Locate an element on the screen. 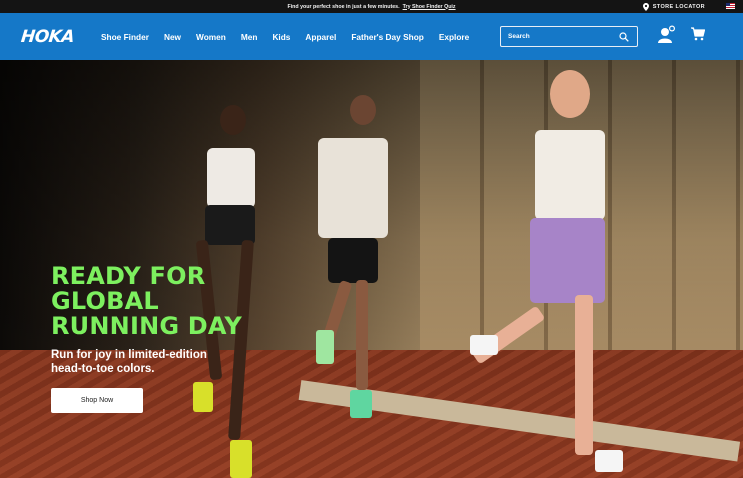 This screenshot has width=743, height=478. search-input is located at coordinates (558, 36).